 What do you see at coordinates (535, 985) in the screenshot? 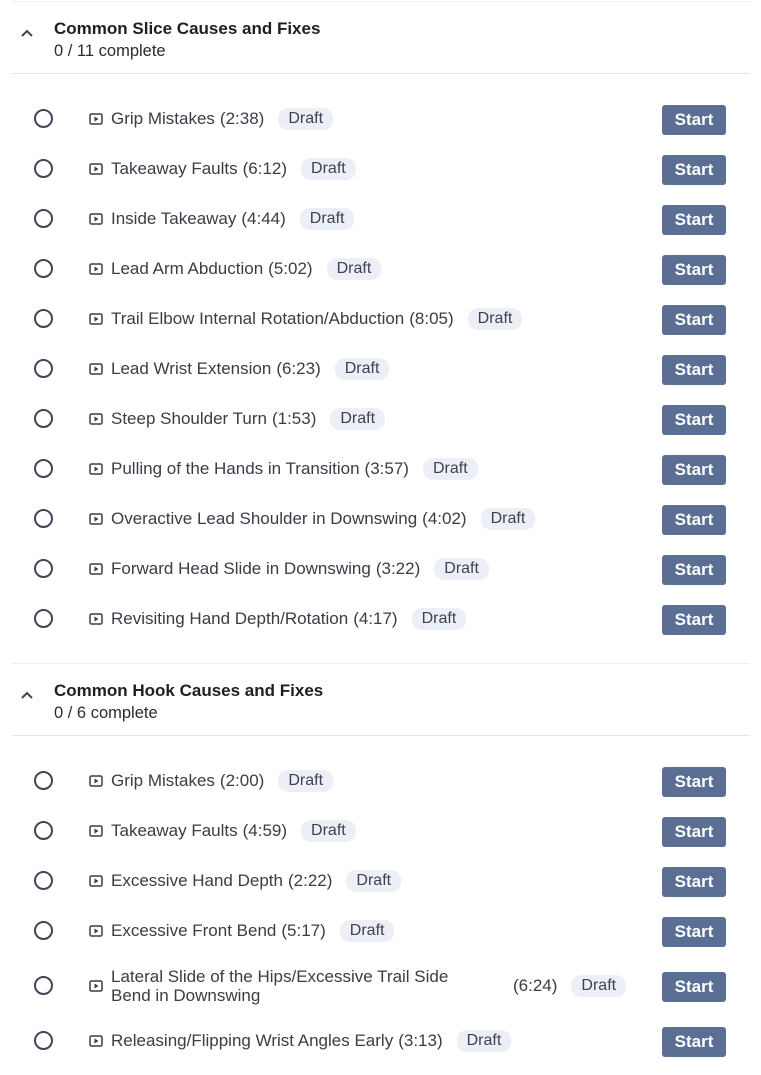
I see `lesson-duration: (6:24)` at bounding box center [535, 985].